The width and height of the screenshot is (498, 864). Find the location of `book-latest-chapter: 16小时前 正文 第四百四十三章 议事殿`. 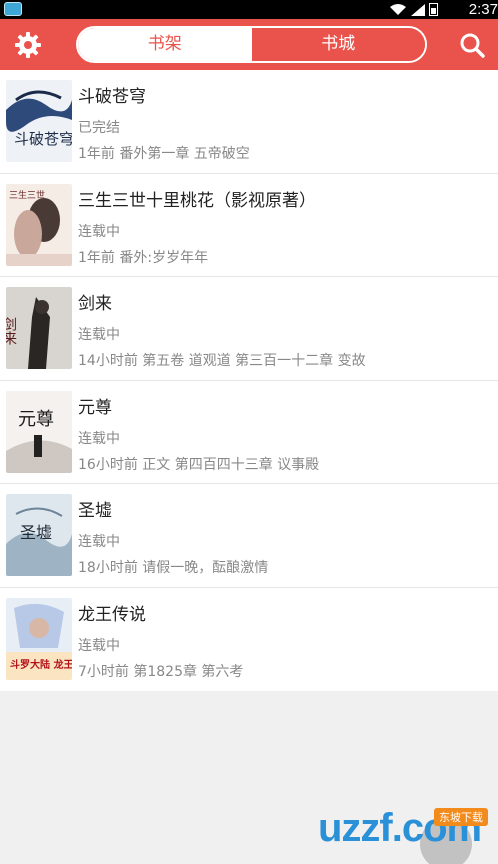

book-latest-chapter: 16小时前 正文 第四百四十三章 议事殿 is located at coordinates (199, 464).